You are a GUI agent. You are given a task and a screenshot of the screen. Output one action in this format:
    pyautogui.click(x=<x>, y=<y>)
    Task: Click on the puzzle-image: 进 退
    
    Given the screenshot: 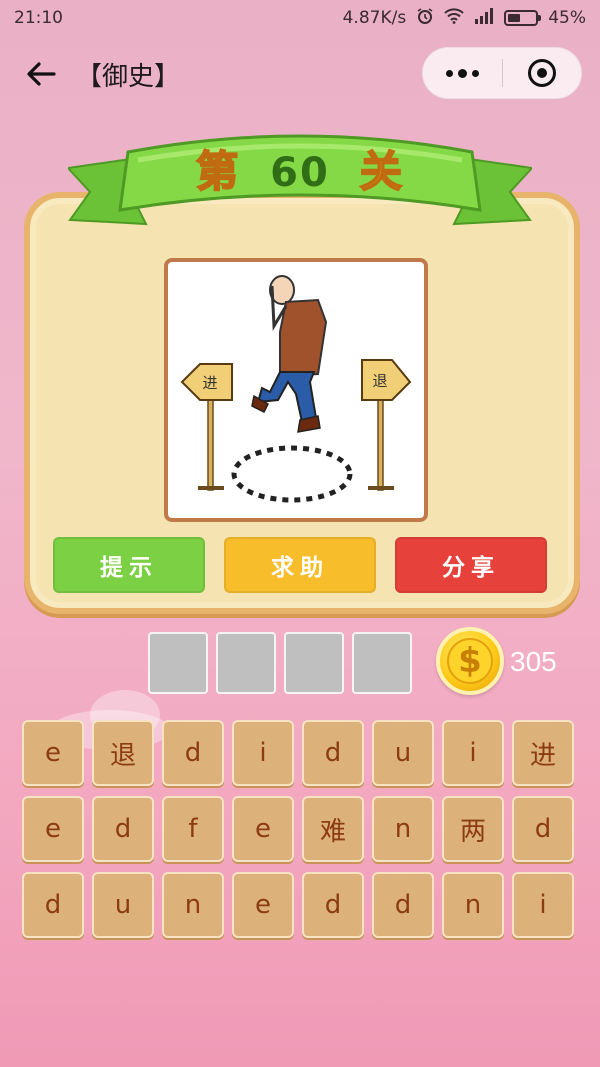 What is the action you would take?
    pyautogui.click(x=296, y=390)
    